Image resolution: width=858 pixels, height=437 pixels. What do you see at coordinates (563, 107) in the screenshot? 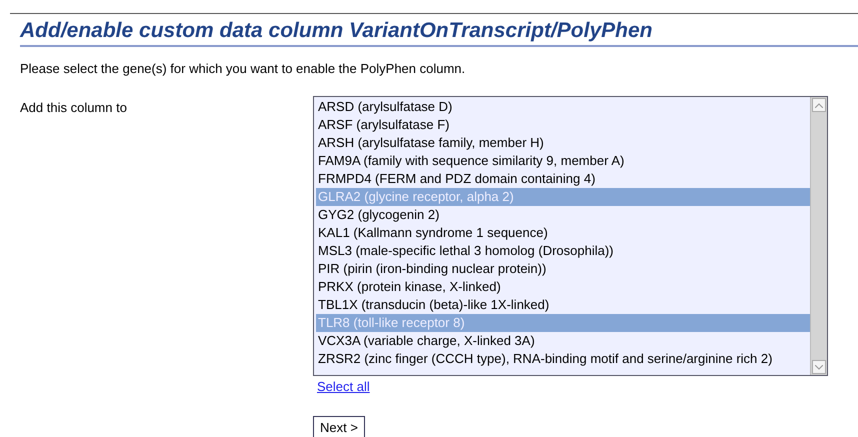
I see `gene-option: ARSD (arylsulfatase D)` at bounding box center [563, 107].